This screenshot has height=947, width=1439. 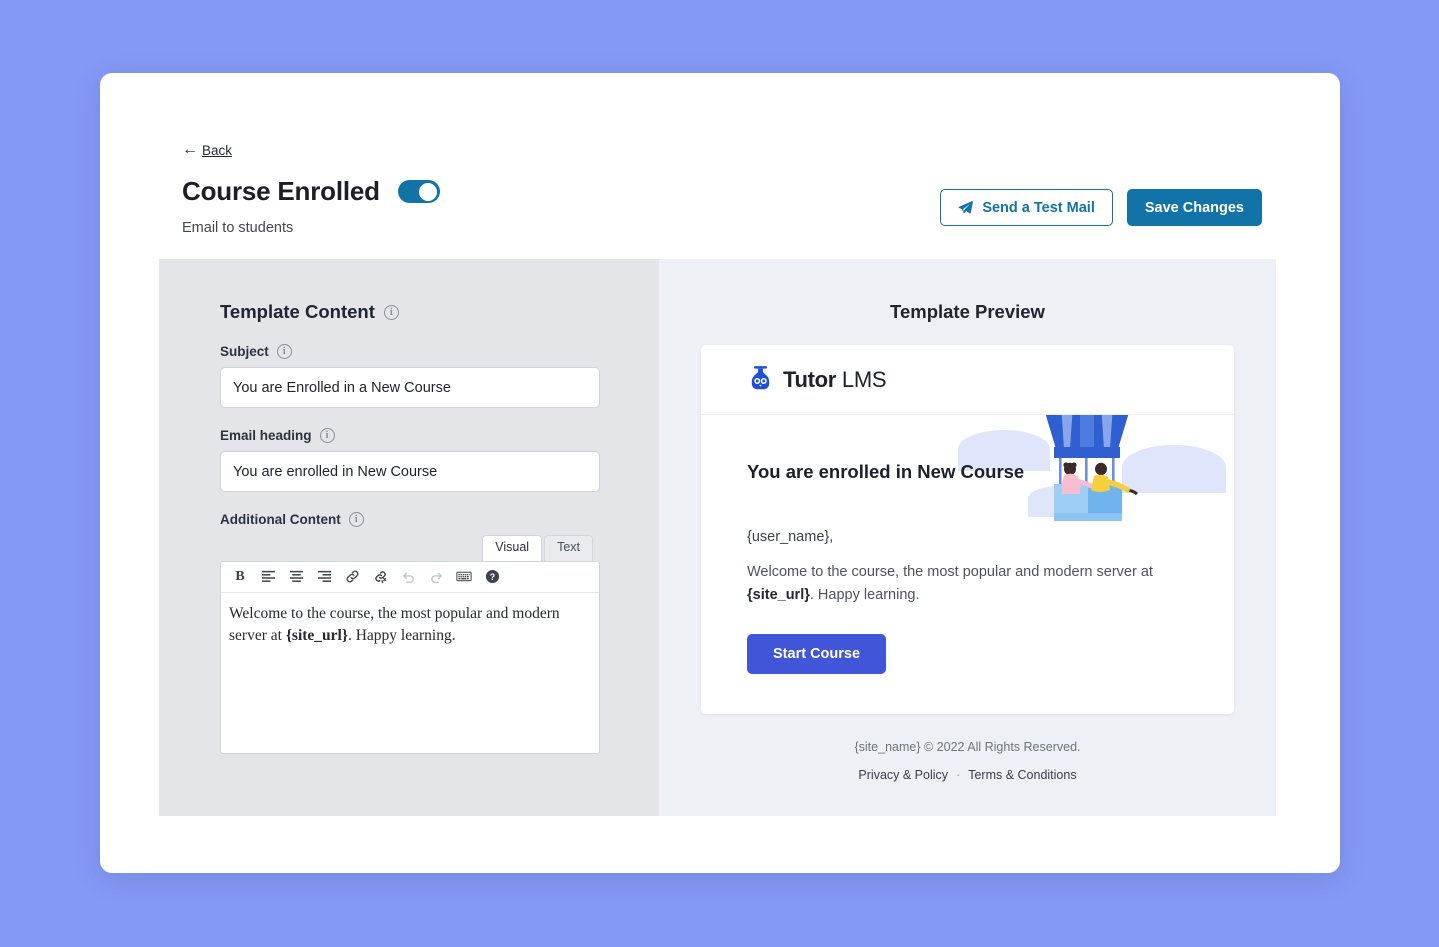 What do you see at coordinates (266, 435) in the screenshot?
I see `email-heading-label-text: Email heading` at bounding box center [266, 435].